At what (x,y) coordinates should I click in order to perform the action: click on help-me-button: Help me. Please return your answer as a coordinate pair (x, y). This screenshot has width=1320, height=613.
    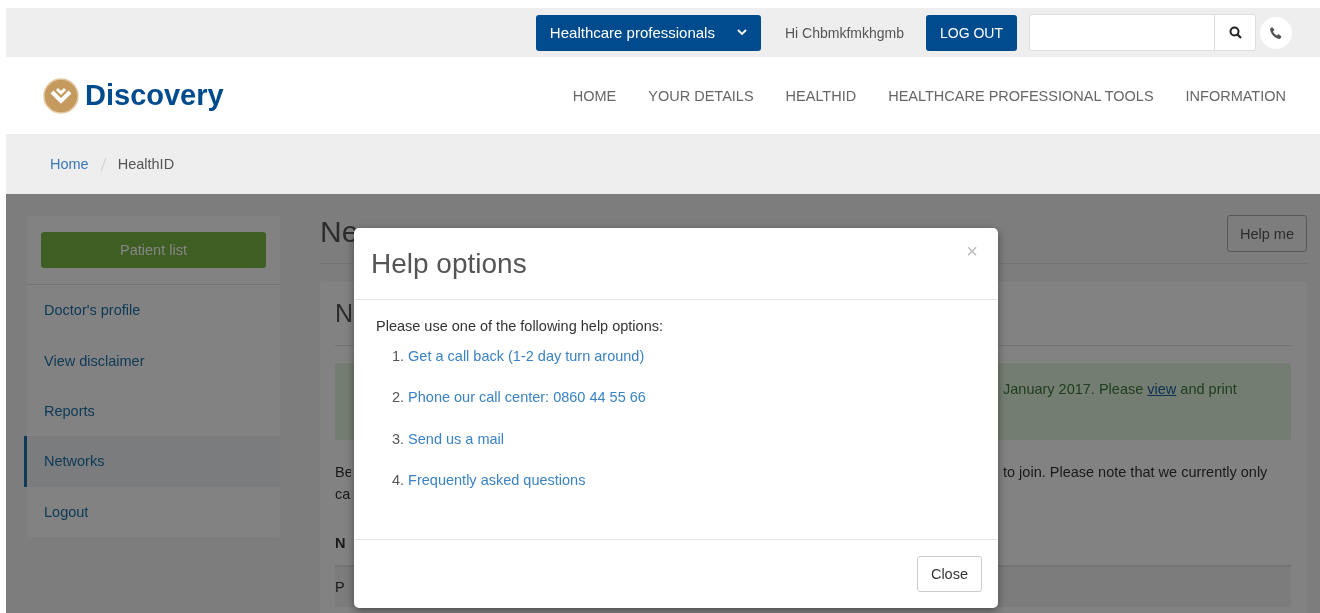
    Looking at the image, I should click on (1267, 233).